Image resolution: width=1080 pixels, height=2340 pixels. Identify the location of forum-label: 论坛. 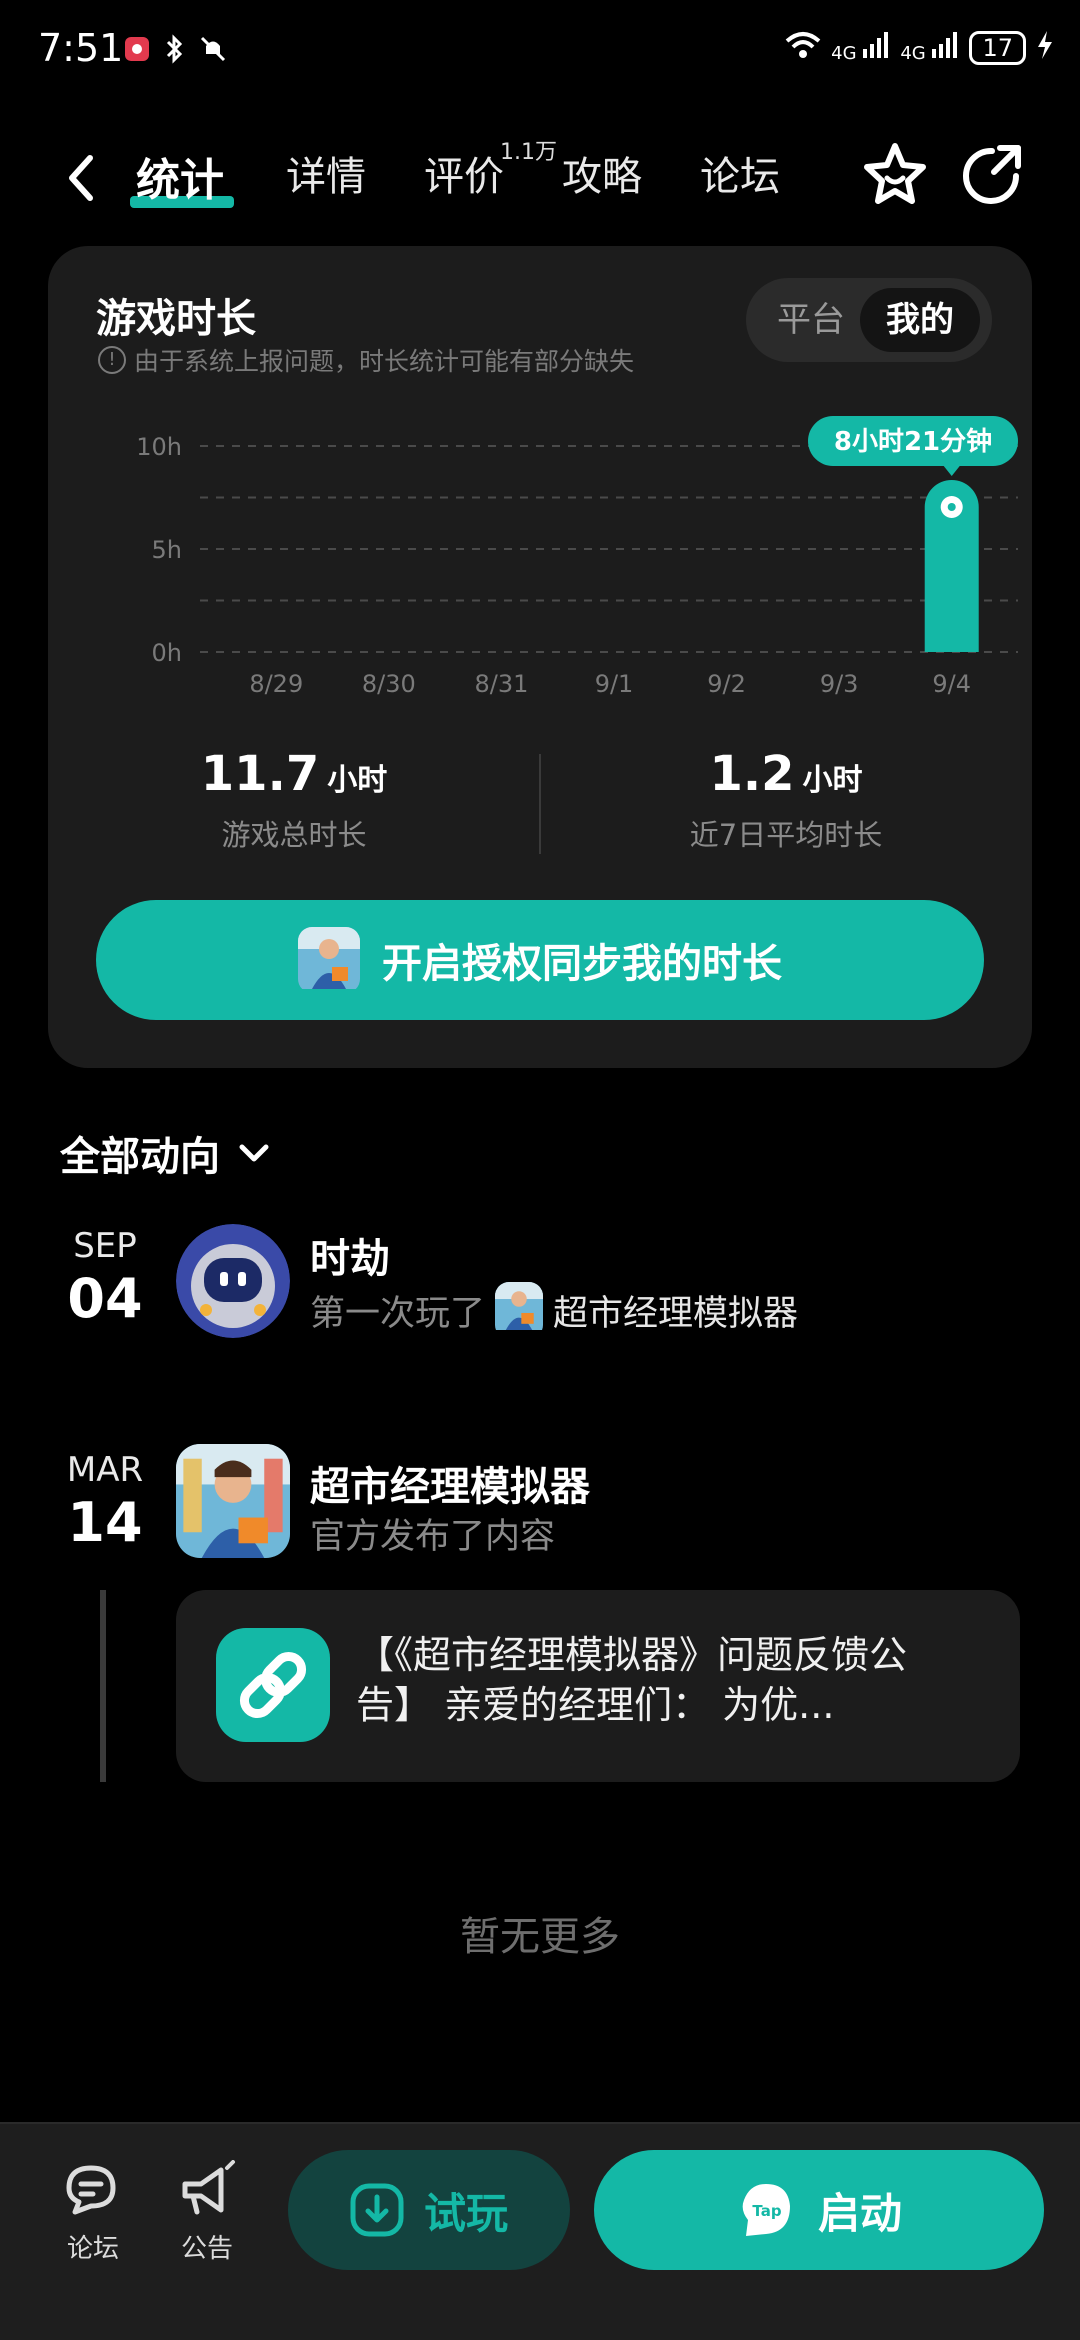
(92, 2249).